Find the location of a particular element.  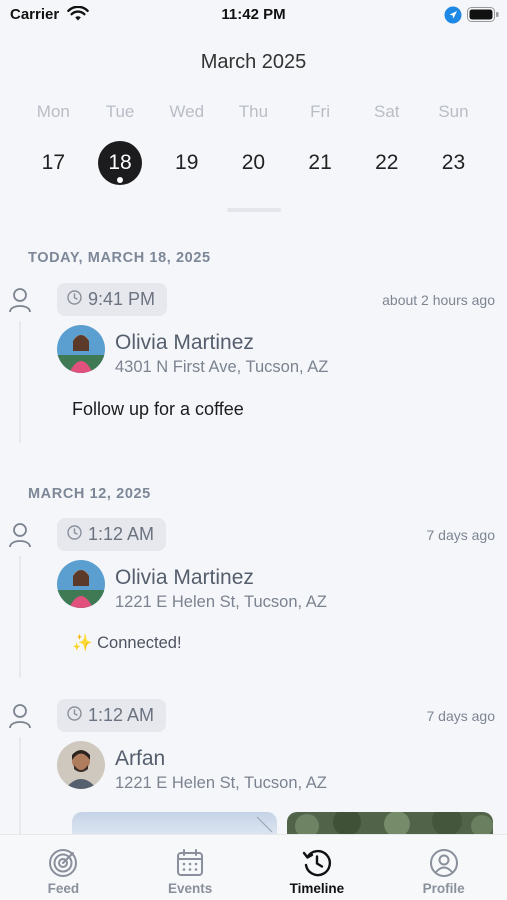

weekday-label: Fri is located at coordinates (320, 111).